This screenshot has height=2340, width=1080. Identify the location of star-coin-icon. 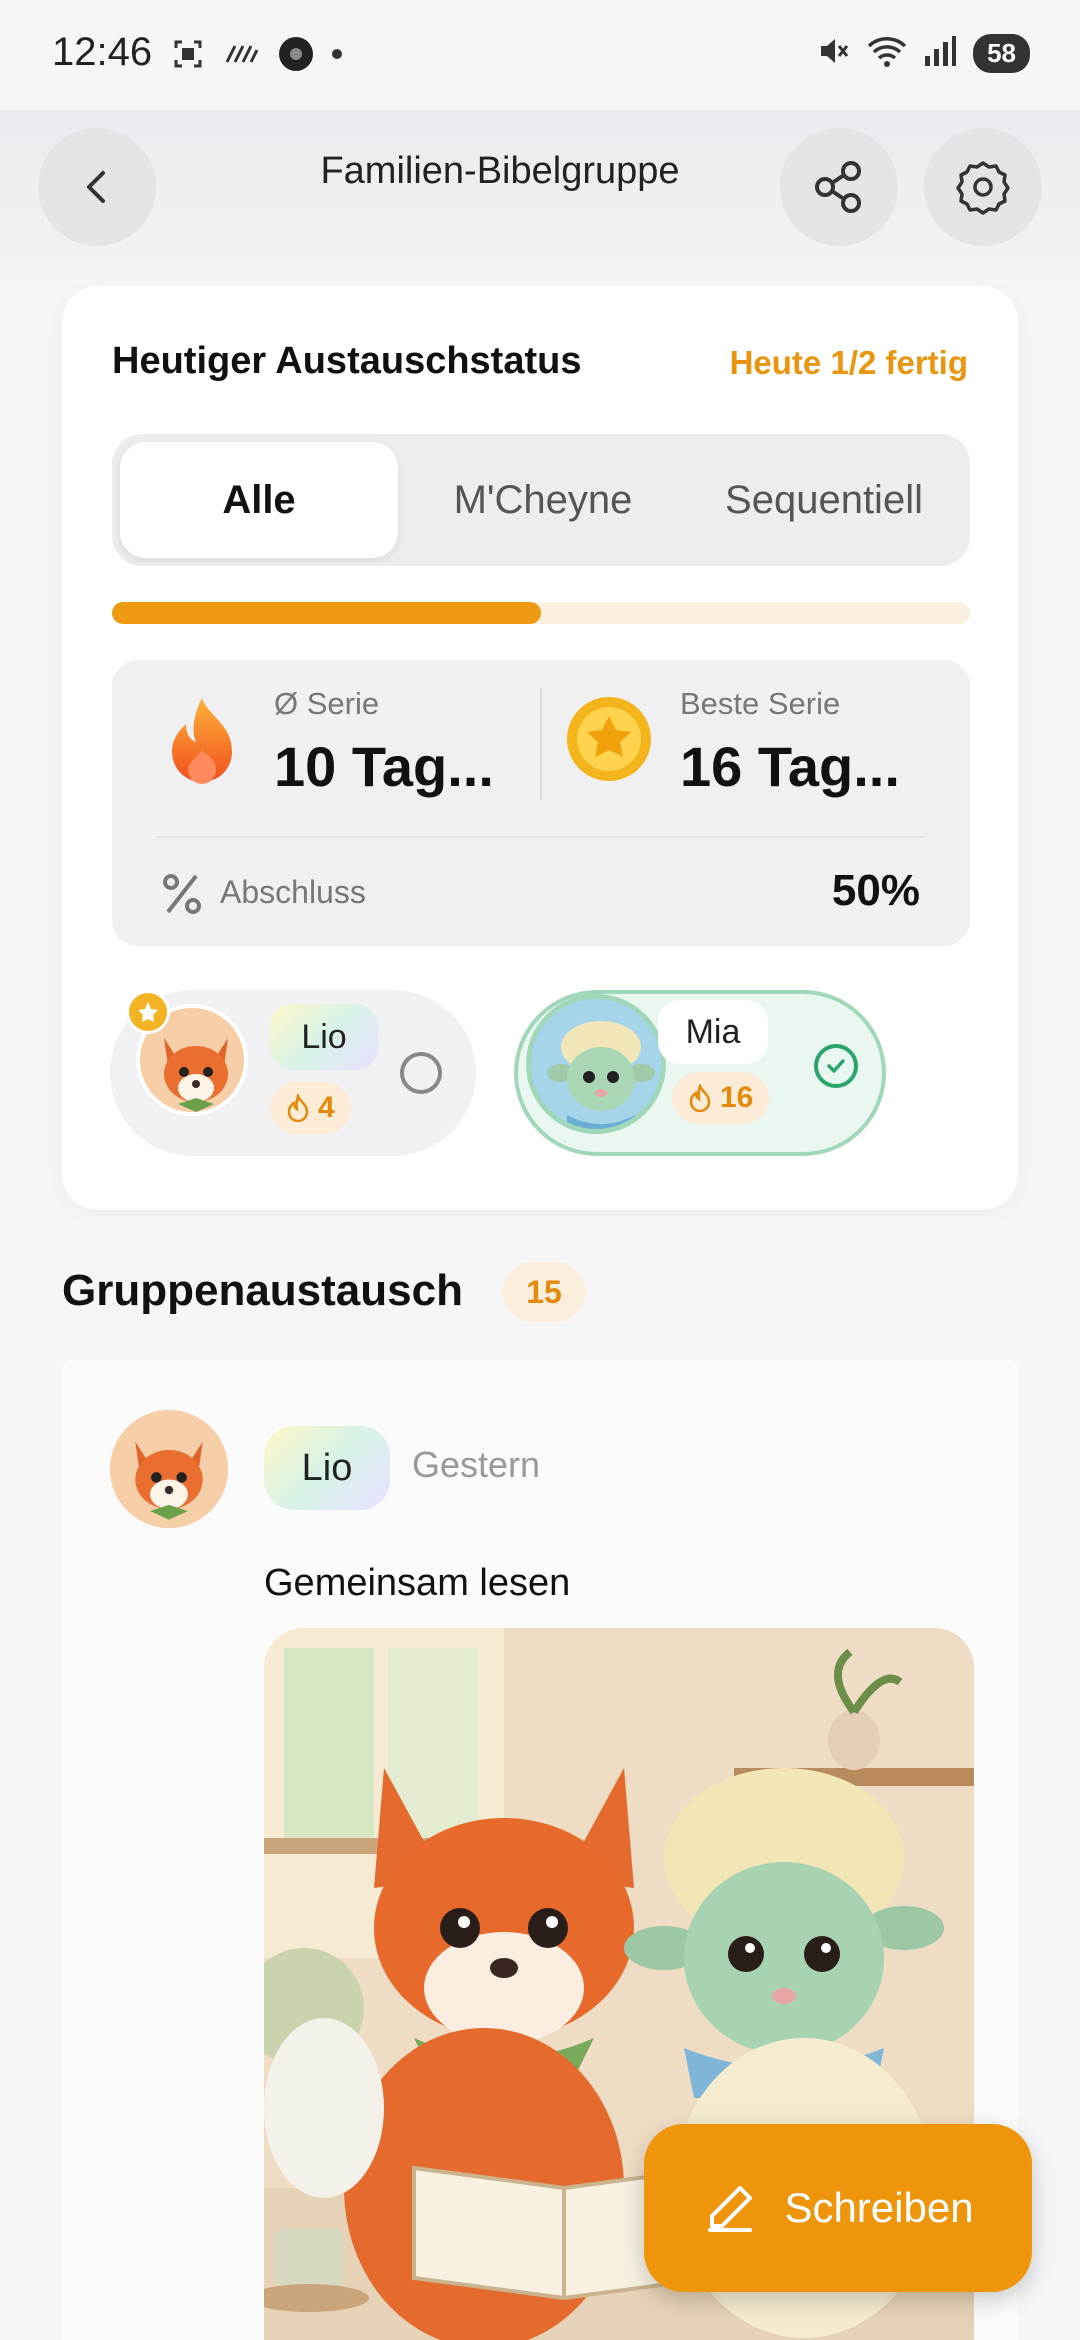
(609, 741).